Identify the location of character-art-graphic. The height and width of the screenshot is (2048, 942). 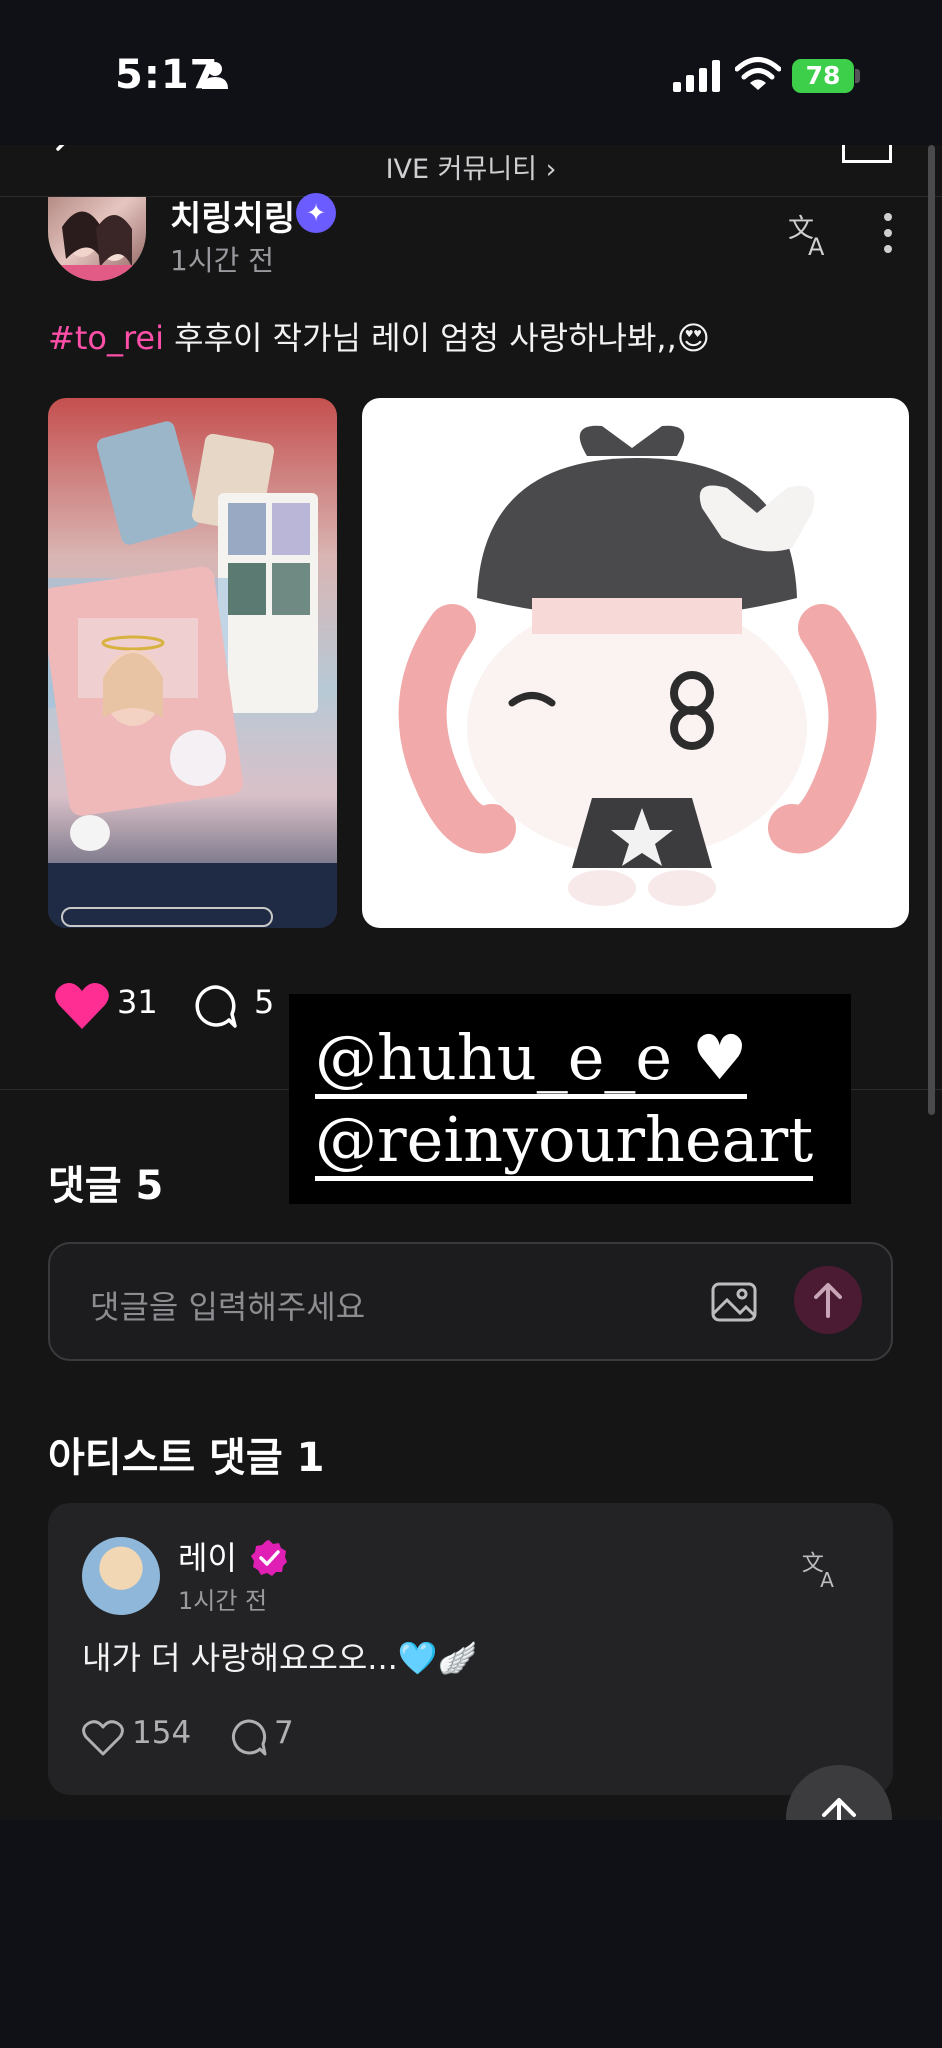
(637, 665).